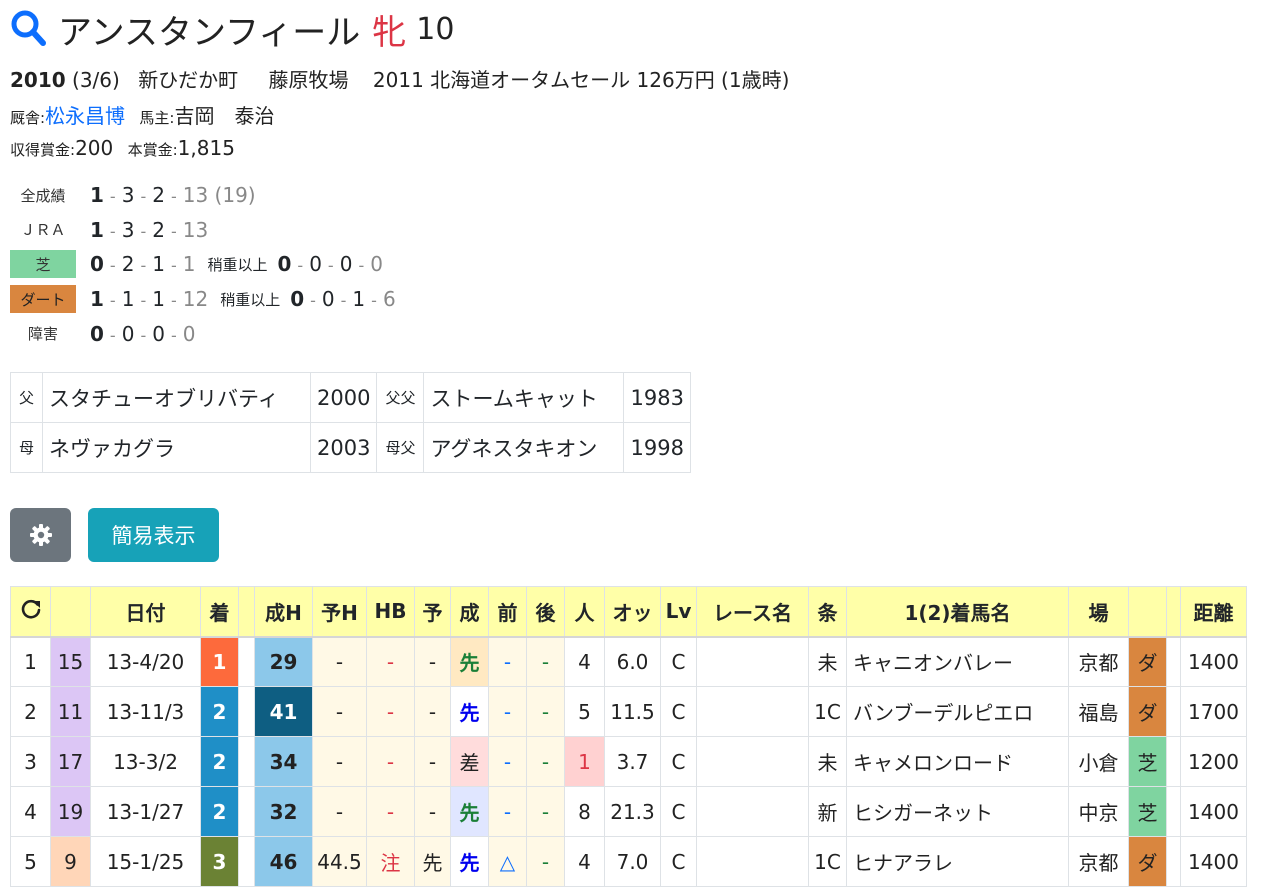  I want to click on gear-icon, so click(40, 535).